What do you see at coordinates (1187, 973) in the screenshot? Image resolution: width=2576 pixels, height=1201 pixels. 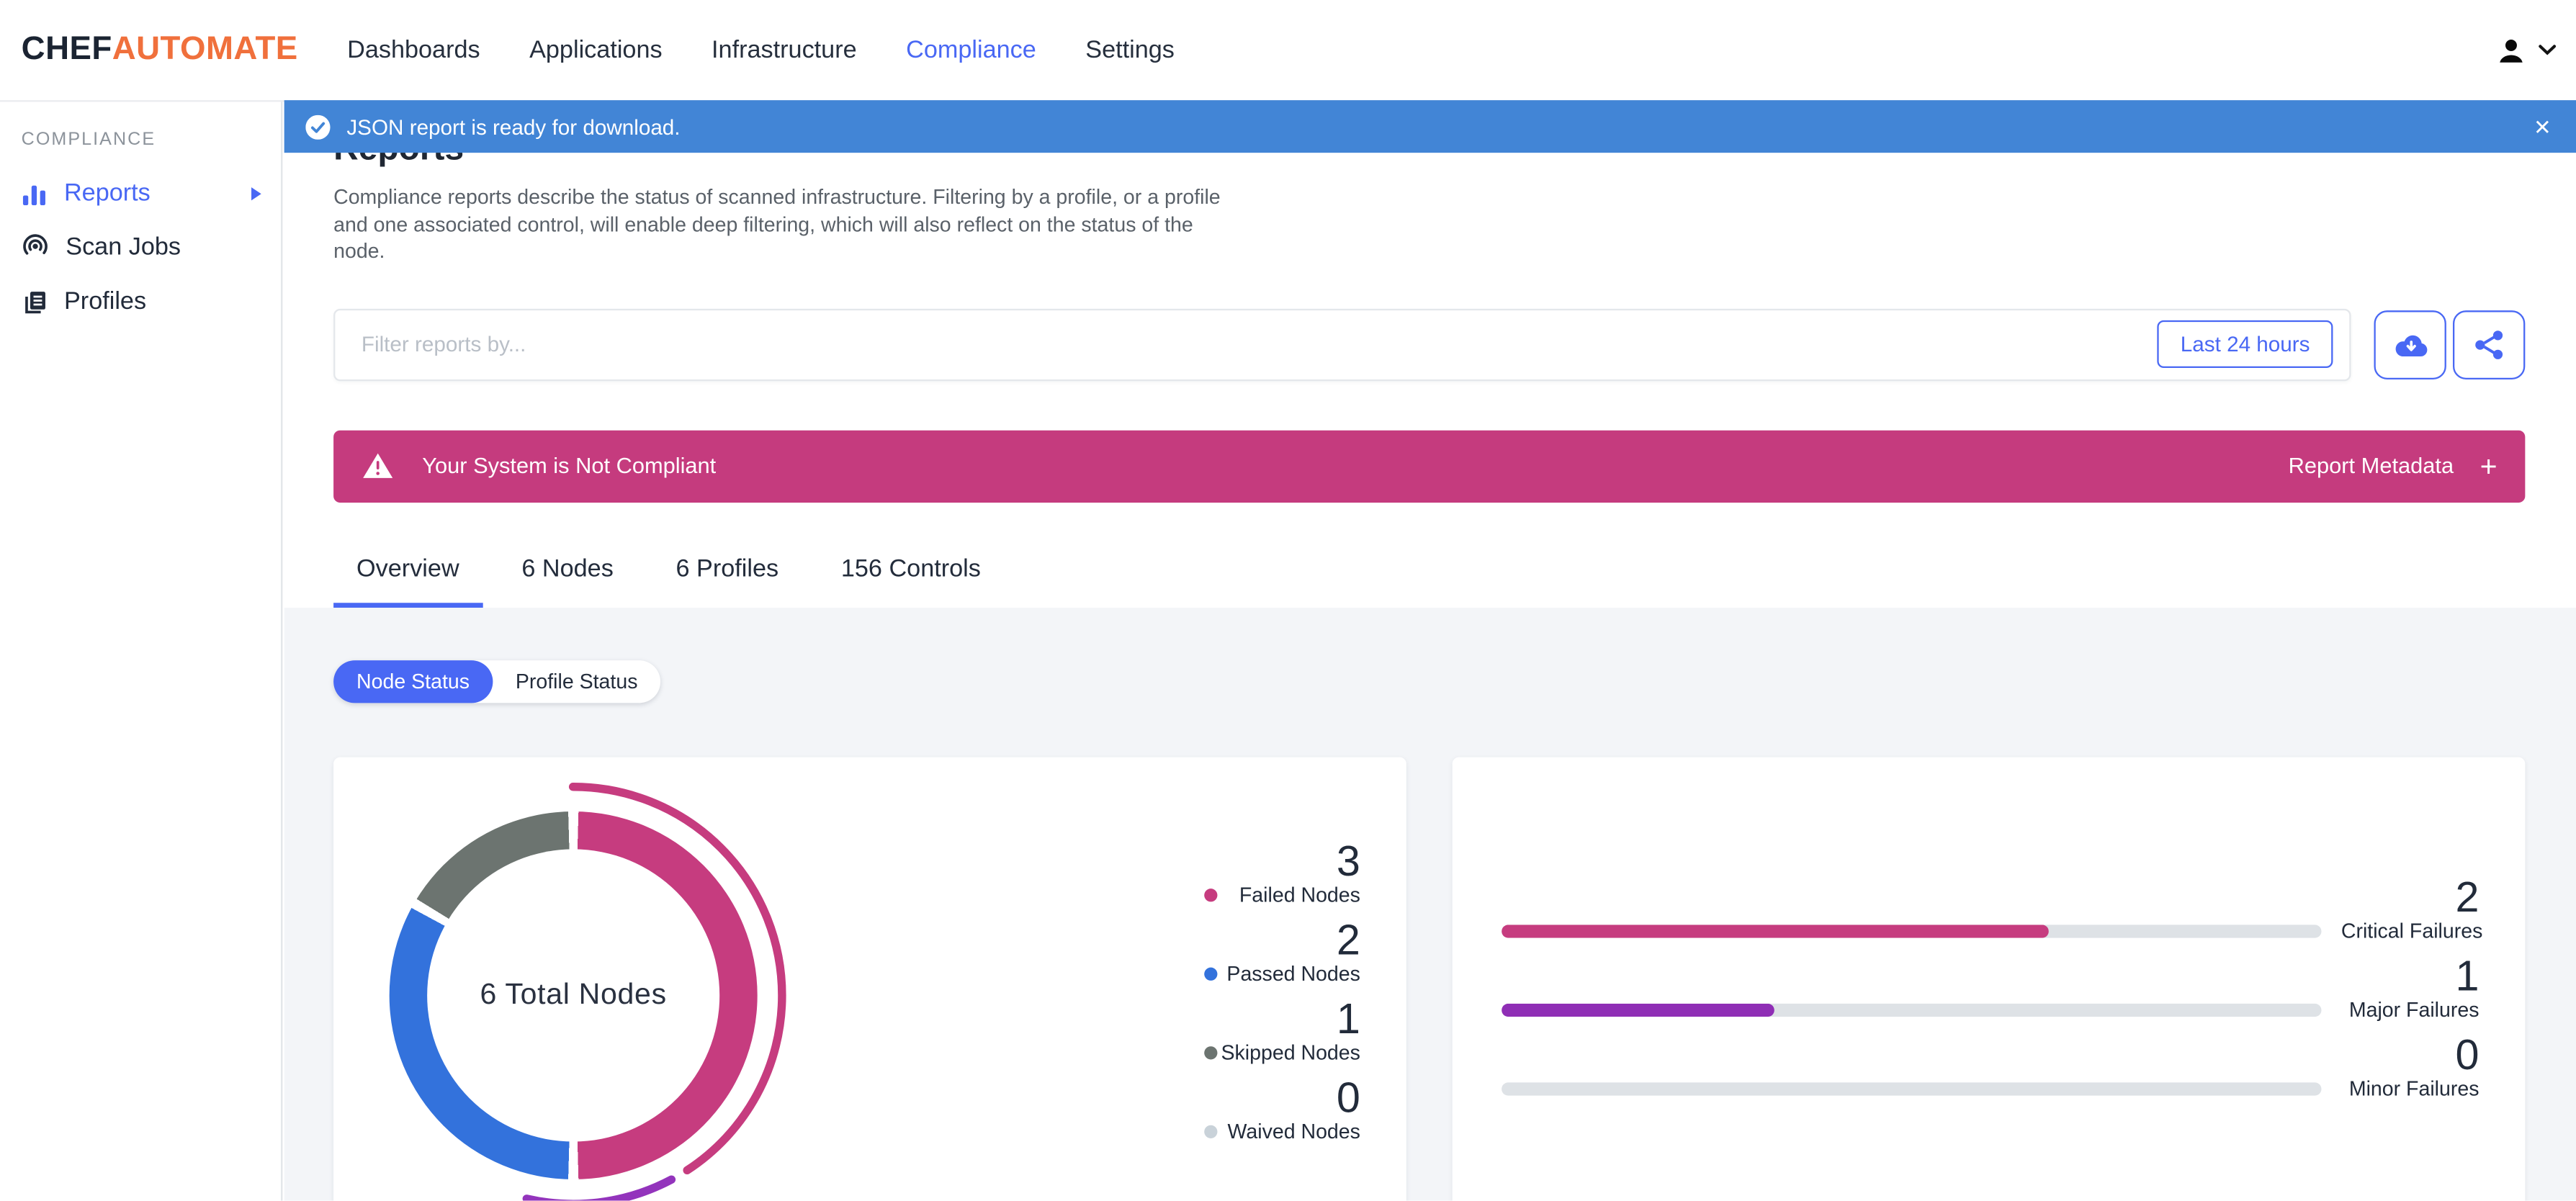 I see `legend-label-row: Passed Nodes` at bounding box center [1187, 973].